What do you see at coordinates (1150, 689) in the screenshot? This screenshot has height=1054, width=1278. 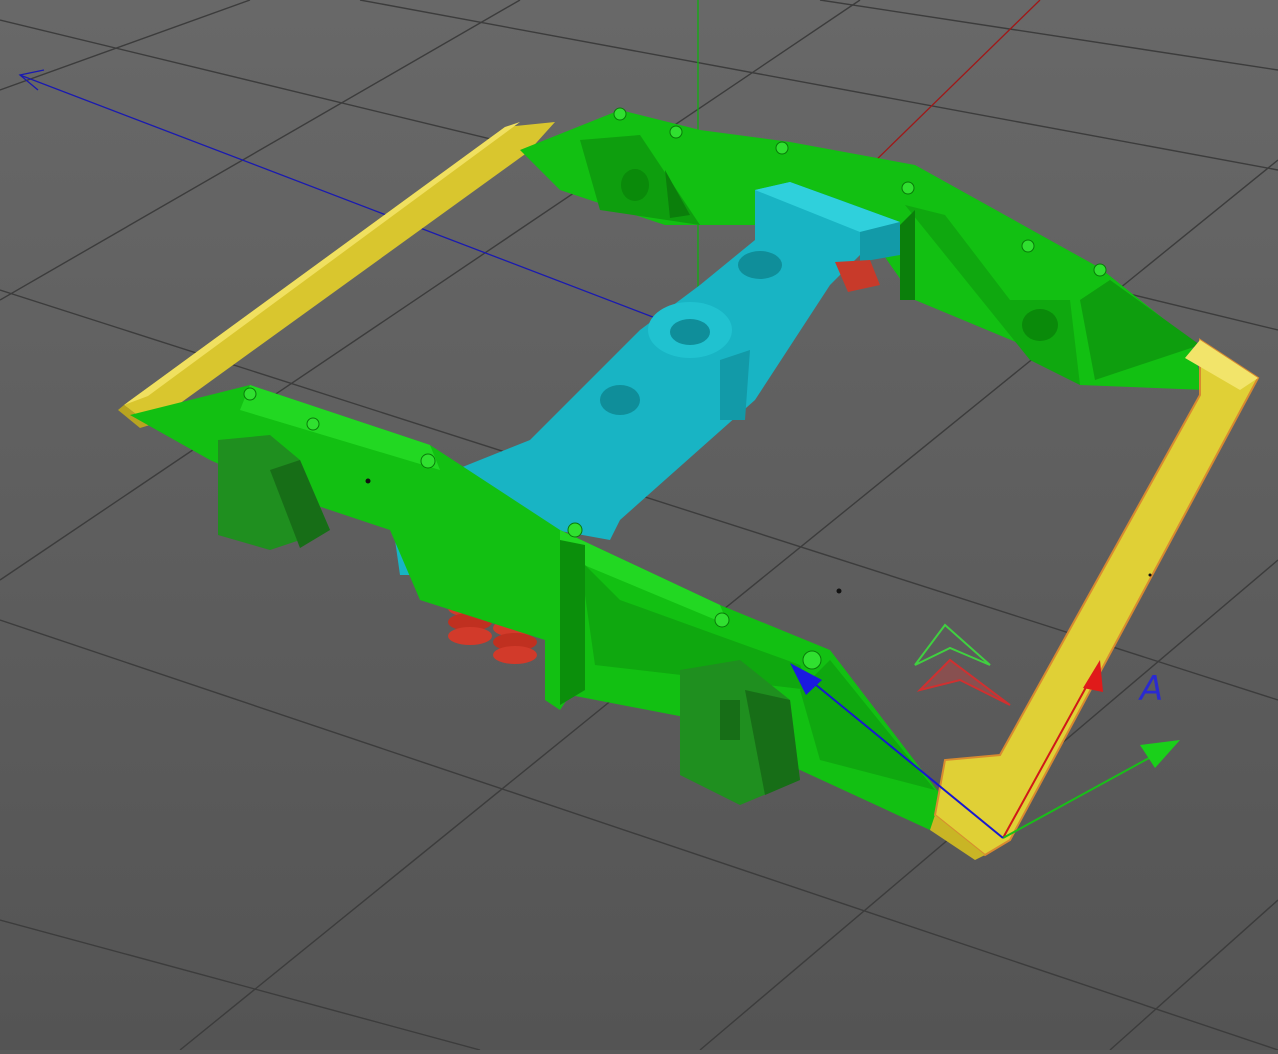 I see `gizmo-axis-label: A` at bounding box center [1150, 689].